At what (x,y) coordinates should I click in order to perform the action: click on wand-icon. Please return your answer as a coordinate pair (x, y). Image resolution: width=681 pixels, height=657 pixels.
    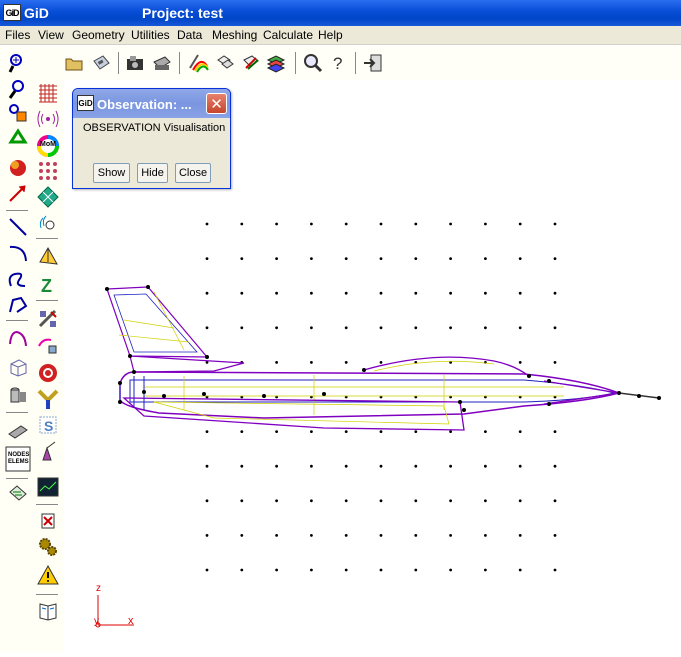
    Looking at the image, I should click on (48, 451).